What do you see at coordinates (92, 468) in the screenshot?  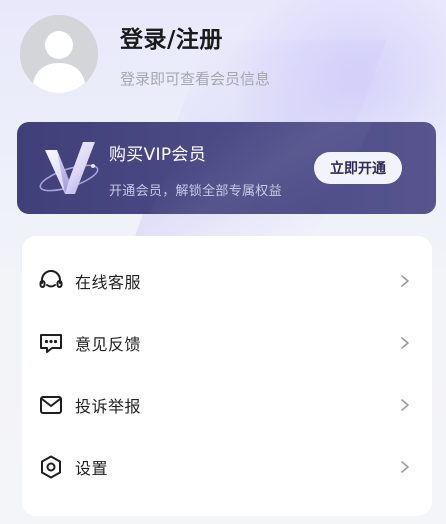 I see `menu-item-label: 设置` at bounding box center [92, 468].